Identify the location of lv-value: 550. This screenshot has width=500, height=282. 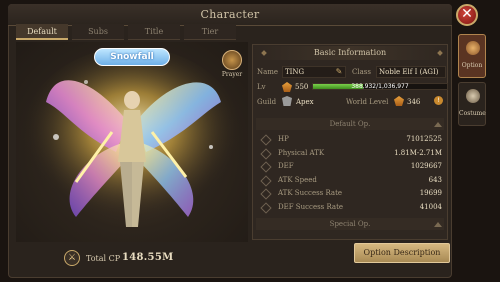
(302, 87).